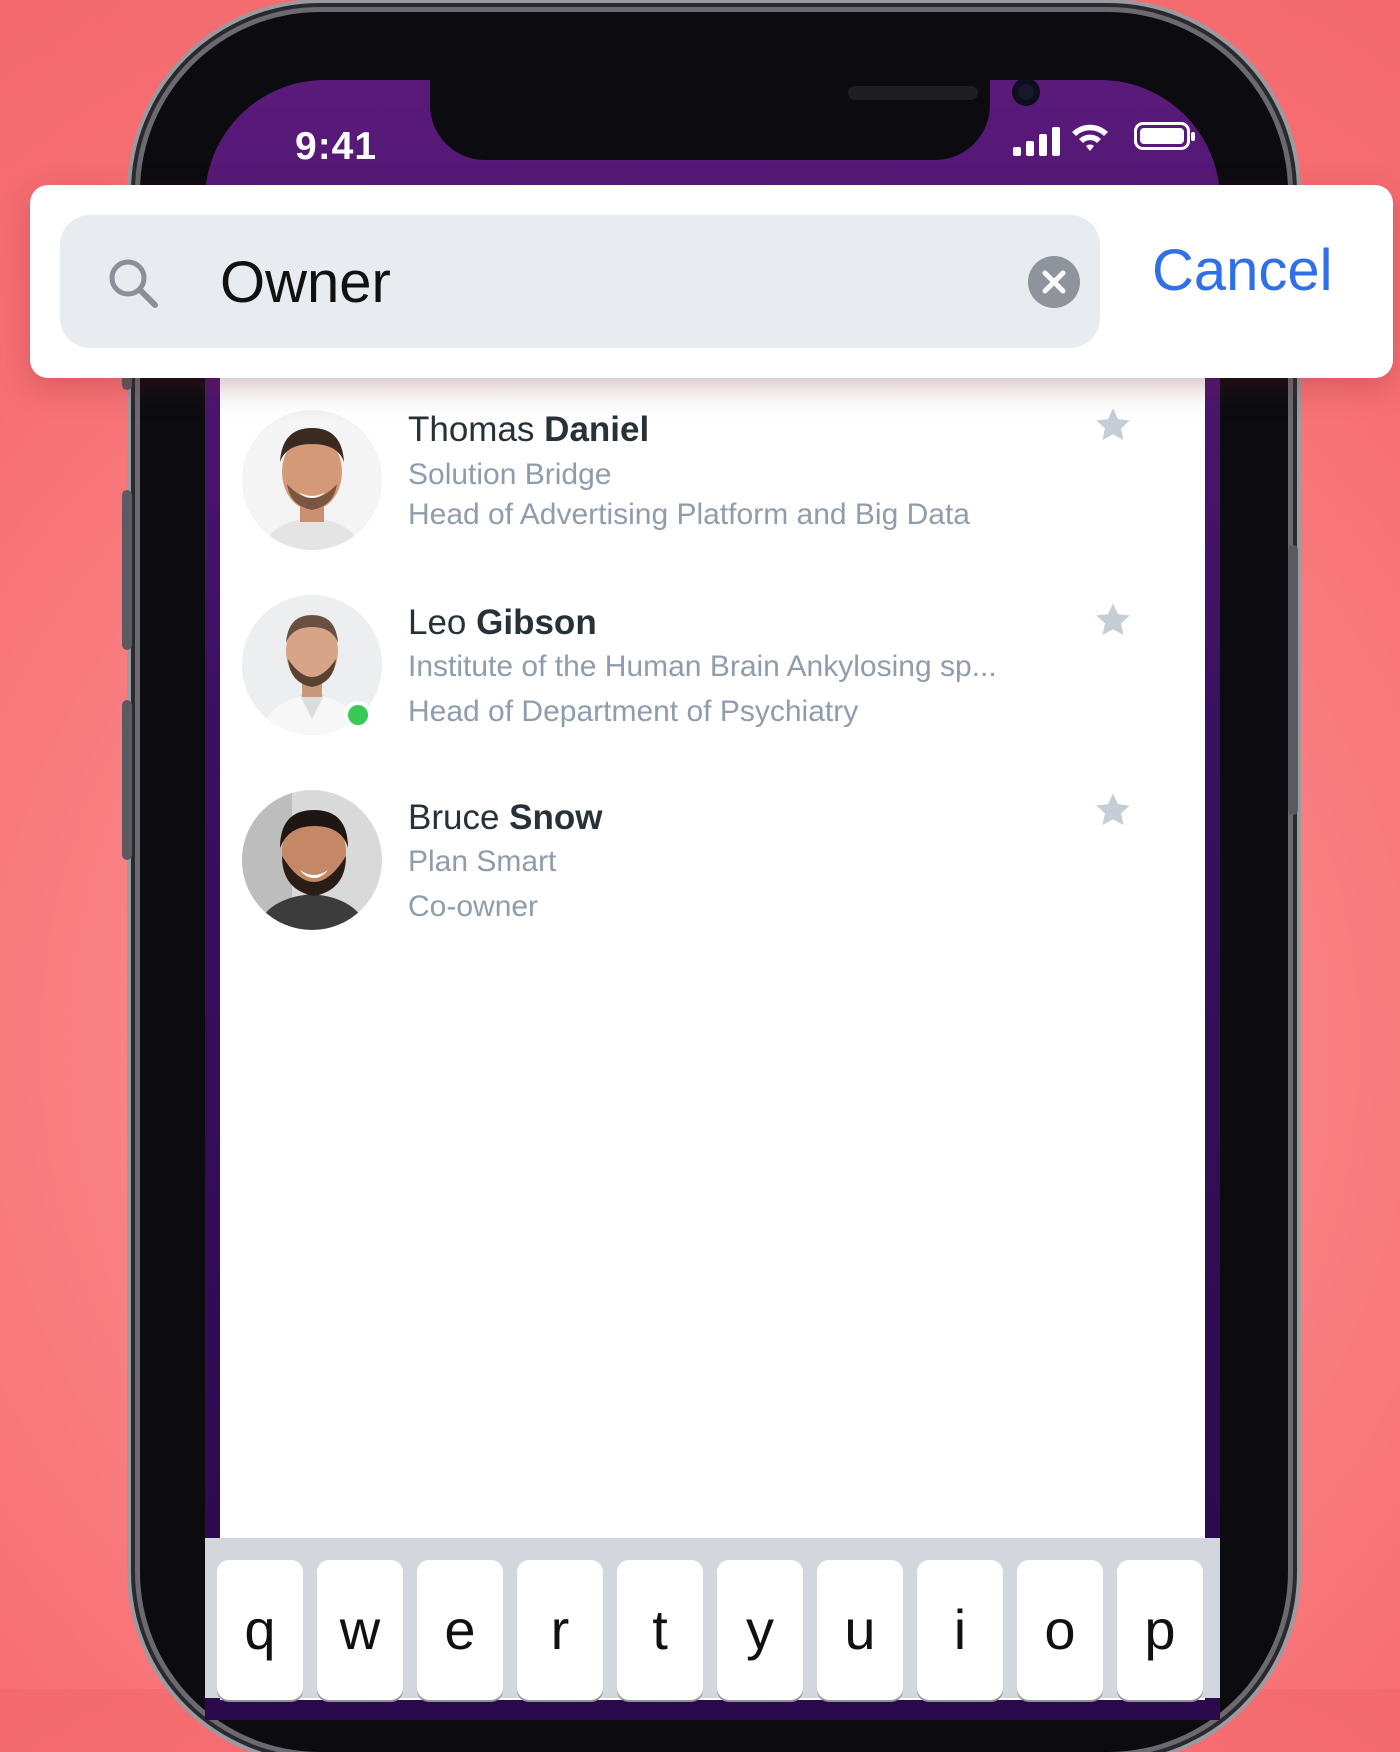 Image resolution: width=1400 pixels, height=1752 pixels. Describe the element at coordinates (556, 817) in the screenshot. I see `contact-last-name: Snow` at that location.